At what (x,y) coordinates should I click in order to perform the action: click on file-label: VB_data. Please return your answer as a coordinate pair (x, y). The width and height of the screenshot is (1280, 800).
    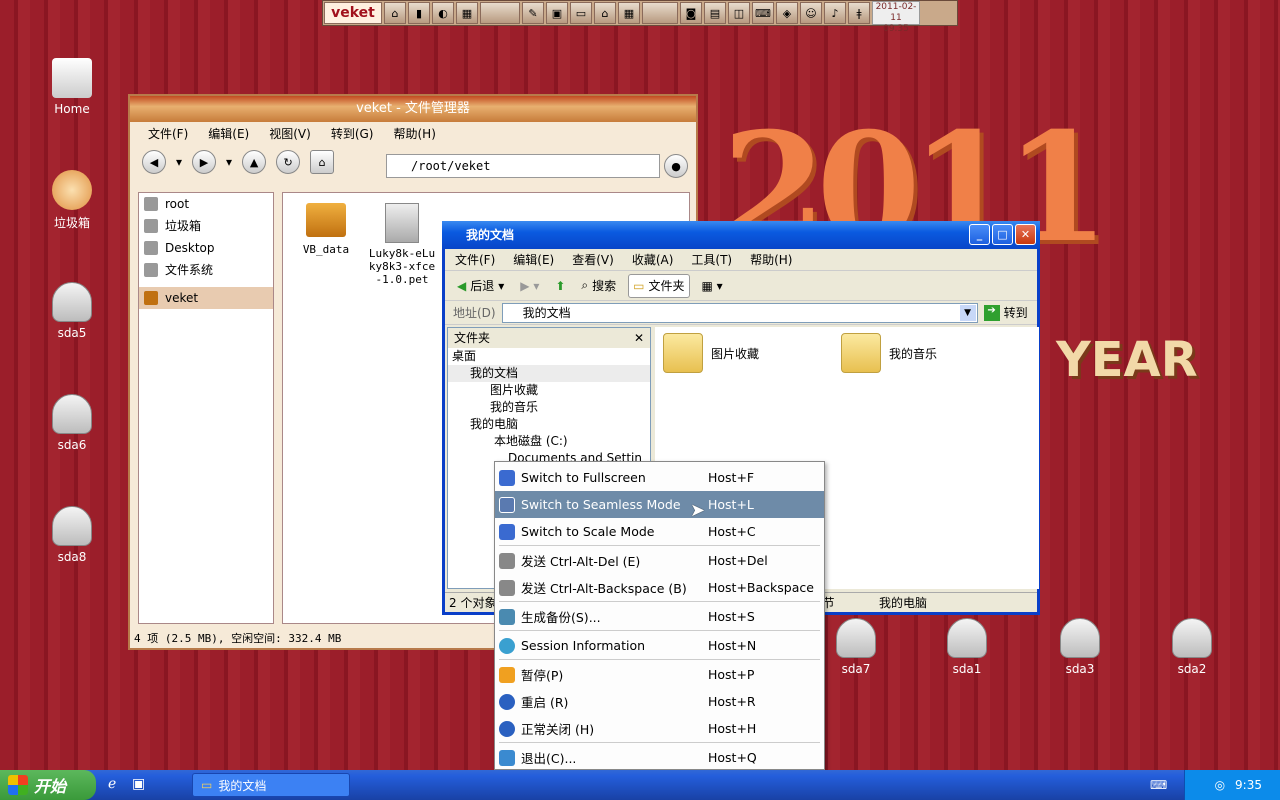
    Looking at the image, I should click on (326, 249).